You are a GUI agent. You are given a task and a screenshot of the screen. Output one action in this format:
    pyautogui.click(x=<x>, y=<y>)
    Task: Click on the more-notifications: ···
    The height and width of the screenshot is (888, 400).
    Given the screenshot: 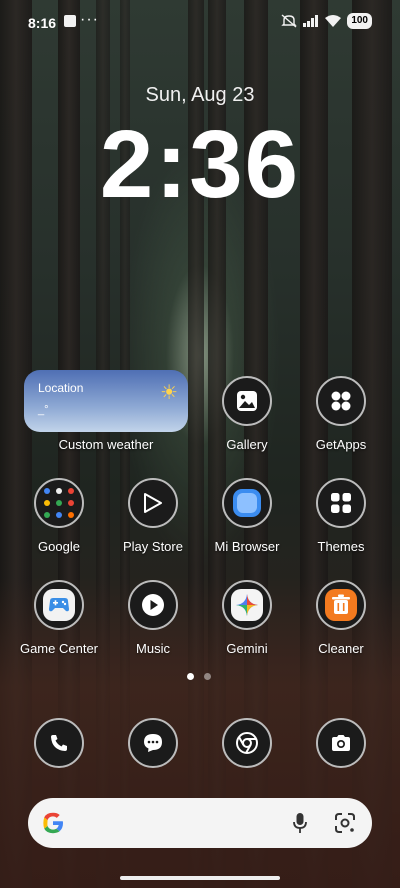 What is the action you would take?
    pyautogui.click(x=89, y=19)
    